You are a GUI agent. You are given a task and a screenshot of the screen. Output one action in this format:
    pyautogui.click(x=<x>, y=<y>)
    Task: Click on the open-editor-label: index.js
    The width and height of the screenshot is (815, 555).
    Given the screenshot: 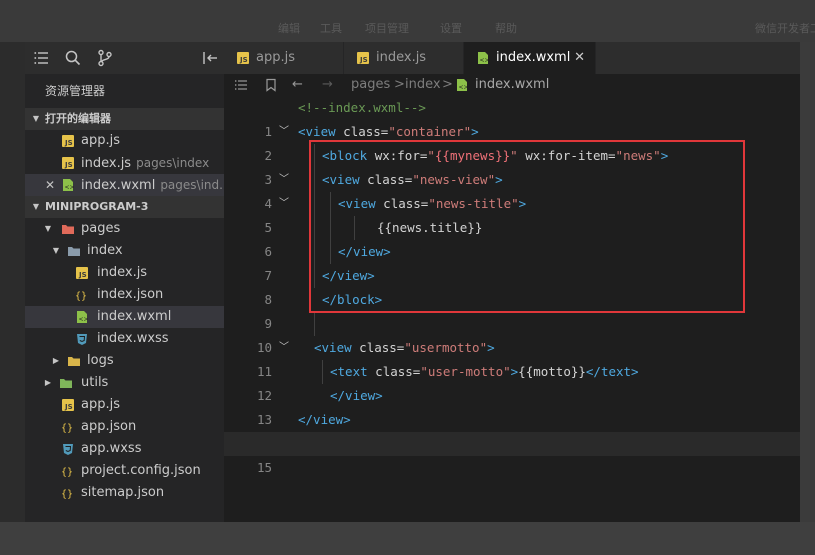 What is the action you would take?
    pyautogui.click(x=106, y=163)
    